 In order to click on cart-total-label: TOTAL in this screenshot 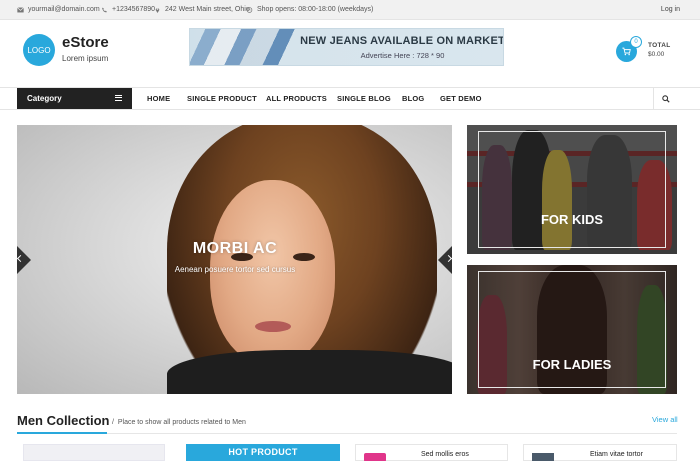, I will do `click(659, 45)`.